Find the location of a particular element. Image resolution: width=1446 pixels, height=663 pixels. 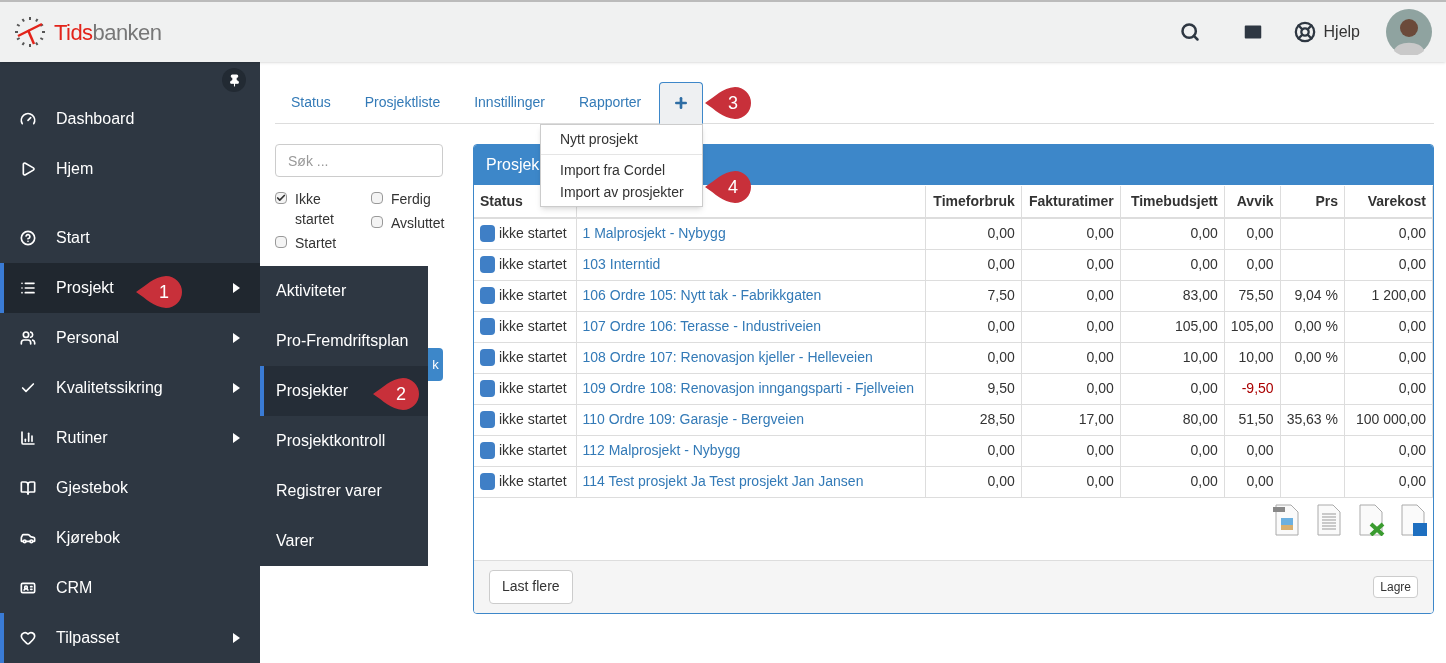

table-cell: 83,00 is located at coordinates (1200, 295).